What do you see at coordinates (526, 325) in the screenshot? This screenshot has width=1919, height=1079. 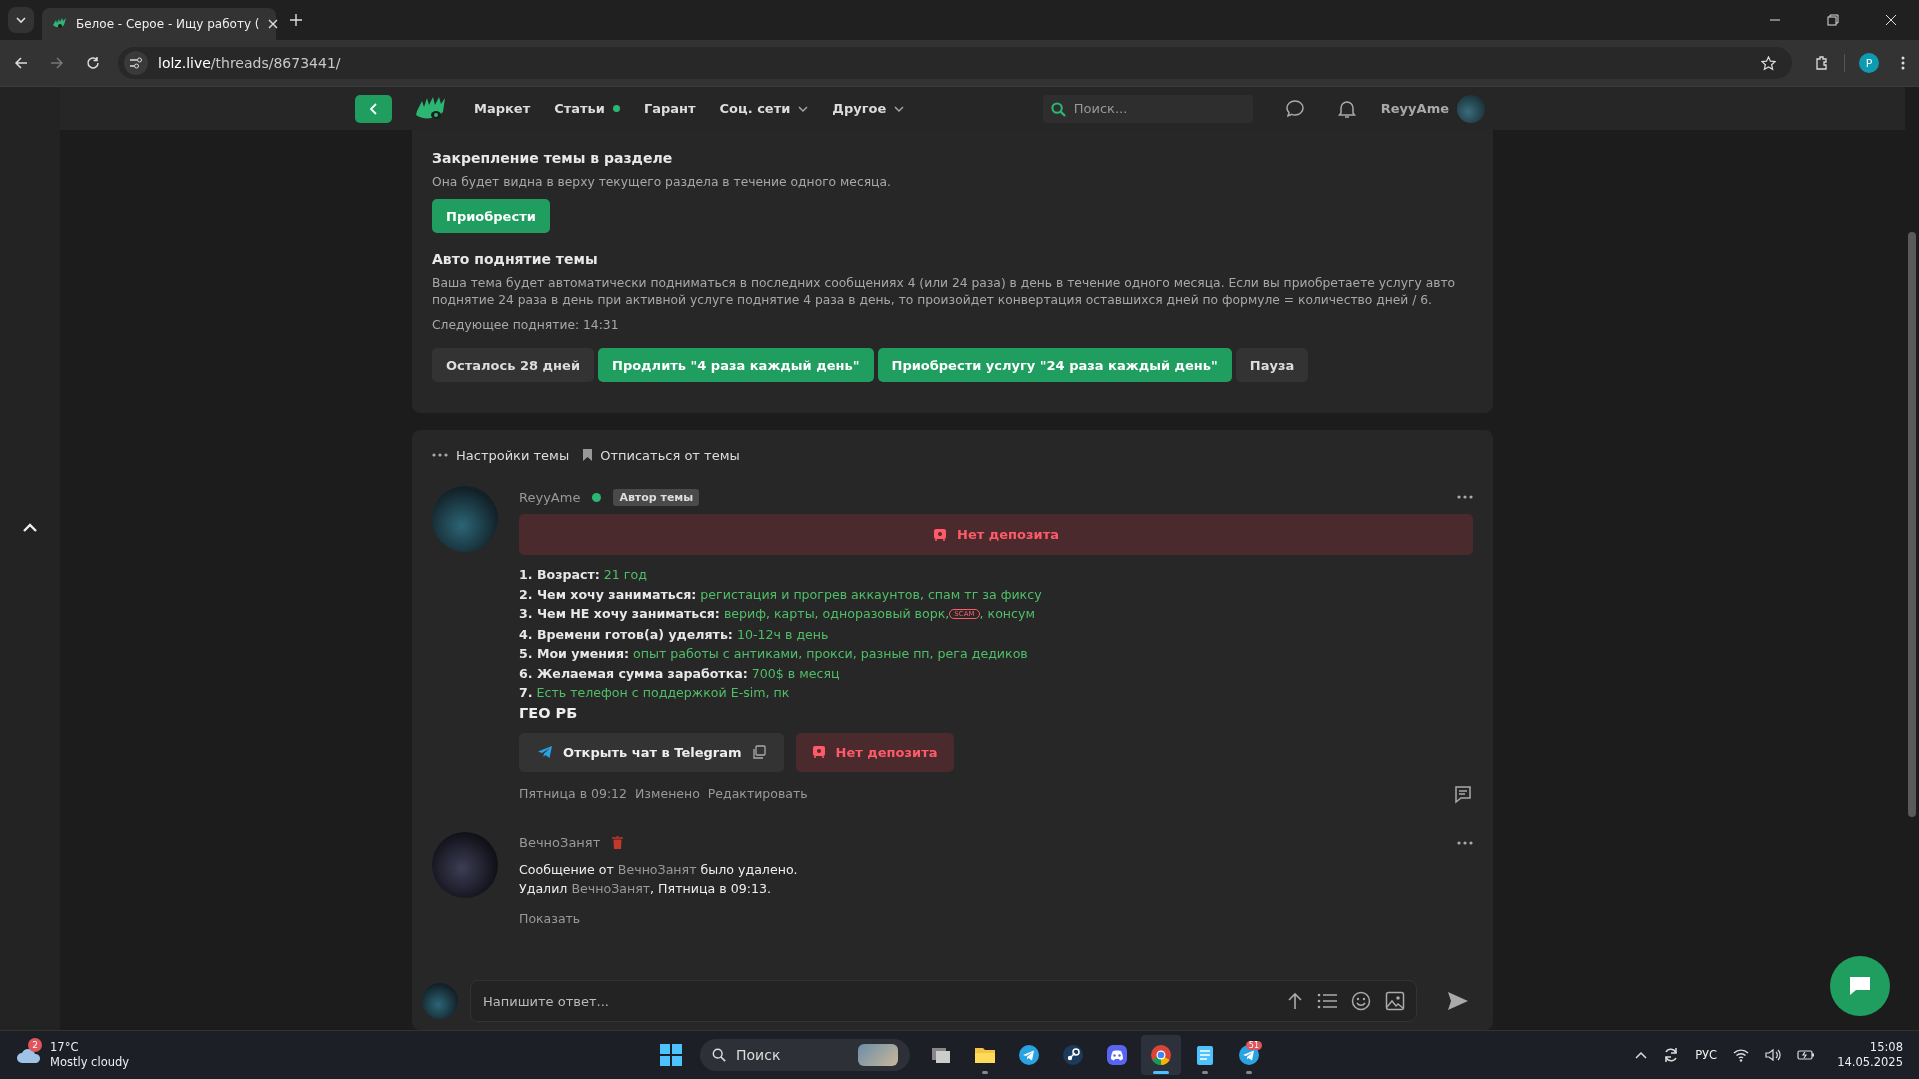 I see `next-bump-time: Следующее поднятие: 14:31` at bounding box center [526, 325].